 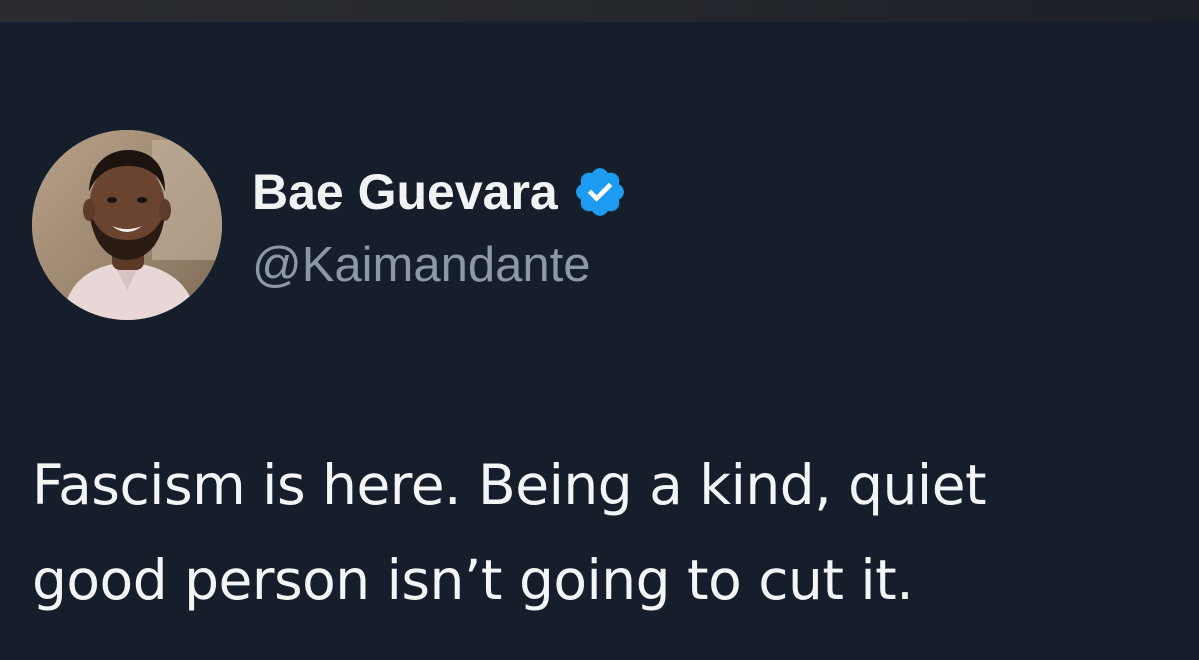 What do you see at coordinates (509, 485) in the screenshot?
I see `tweet-line: Fascism is here. Being a kind, quiet` at bounding box center [509, 485].